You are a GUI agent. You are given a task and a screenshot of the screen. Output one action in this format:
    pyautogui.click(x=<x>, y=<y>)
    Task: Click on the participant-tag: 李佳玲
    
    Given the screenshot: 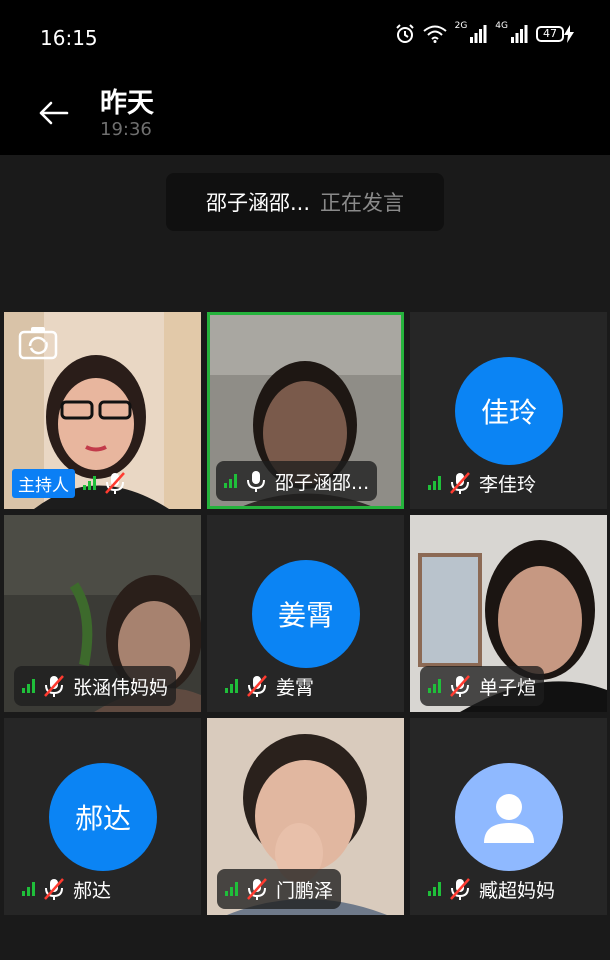 What is the action you would take?
    pyautogui.click(x=482, y=483)
    